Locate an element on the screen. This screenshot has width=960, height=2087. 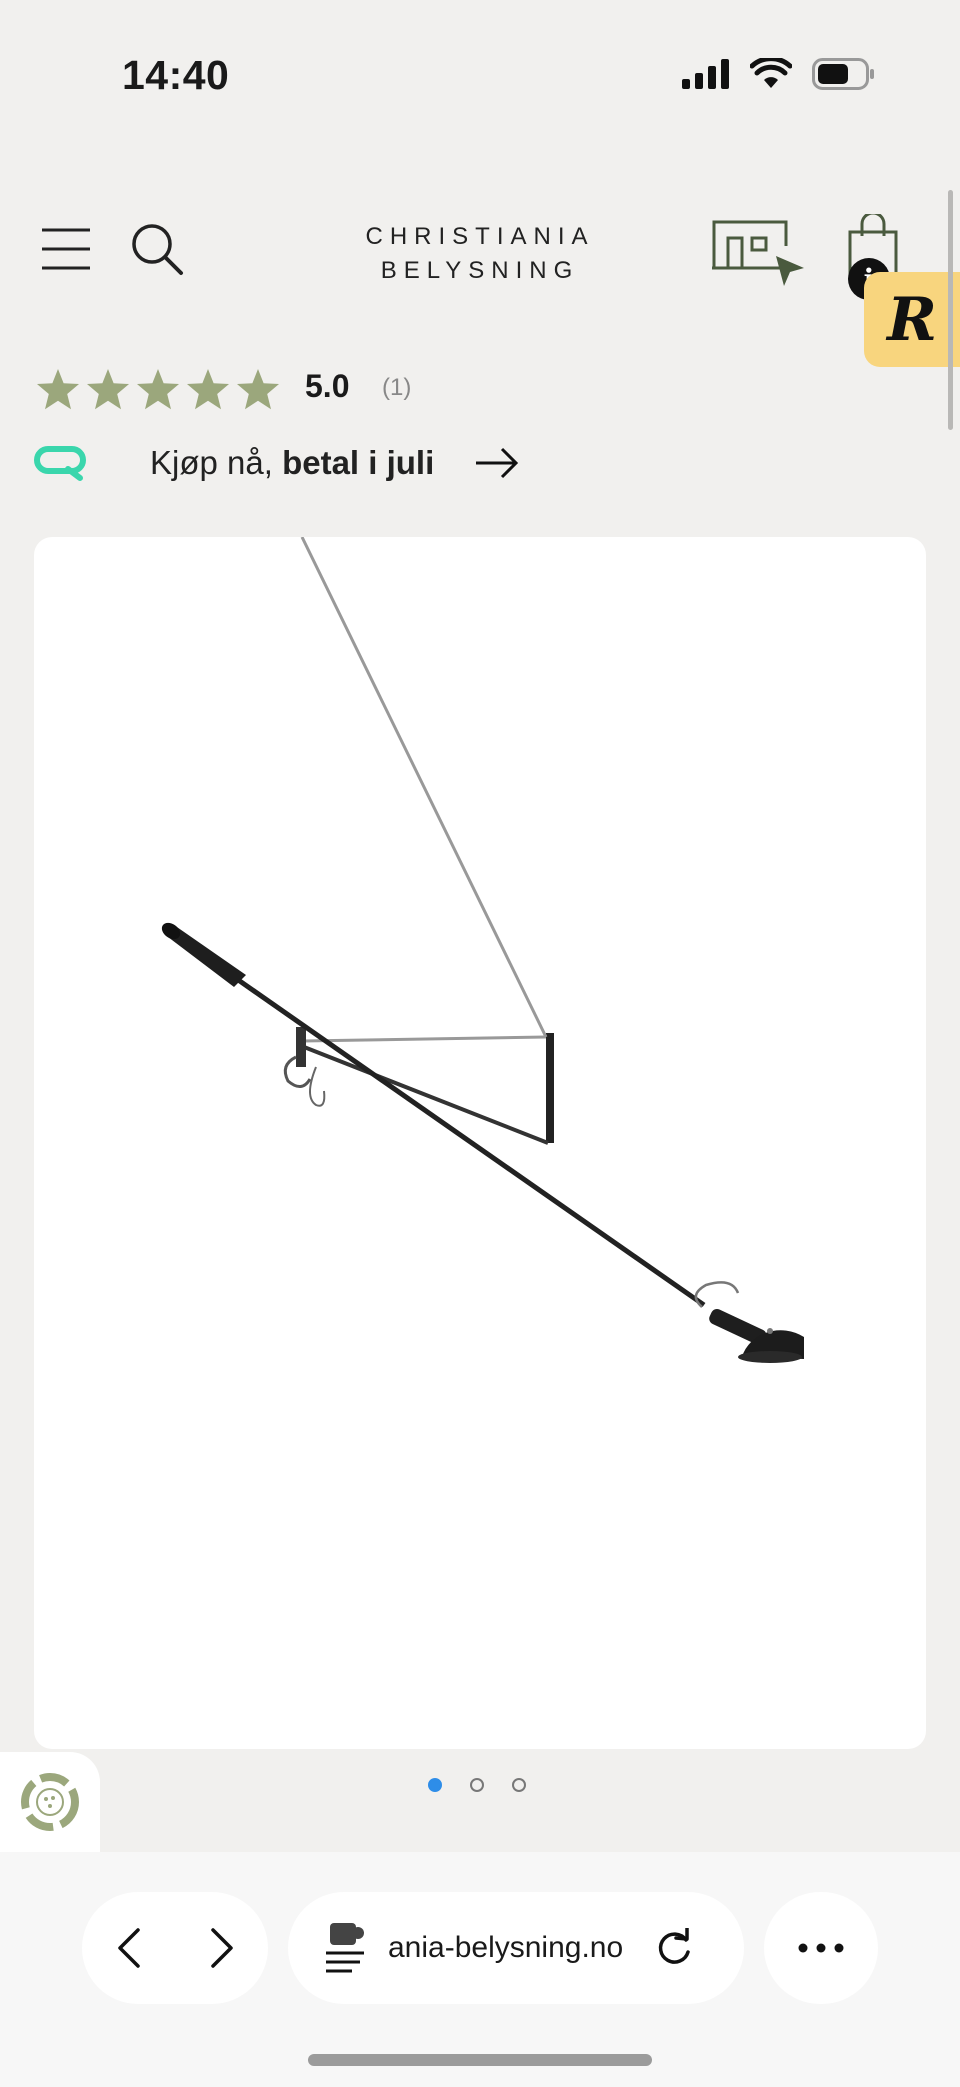
address-bar: ania-belysning.no is located at coordinates (516, 1948).